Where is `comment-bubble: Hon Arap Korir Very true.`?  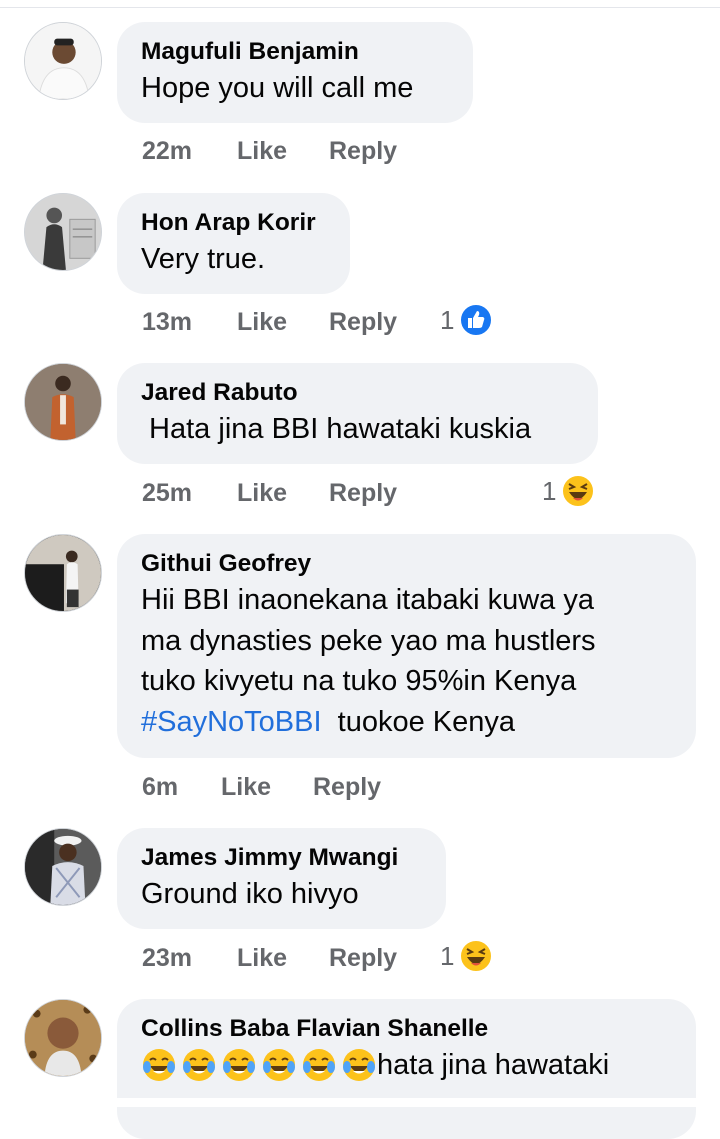 comment-bubble: Hon Arap Korir Very true. is located at coordinates (233, 243).